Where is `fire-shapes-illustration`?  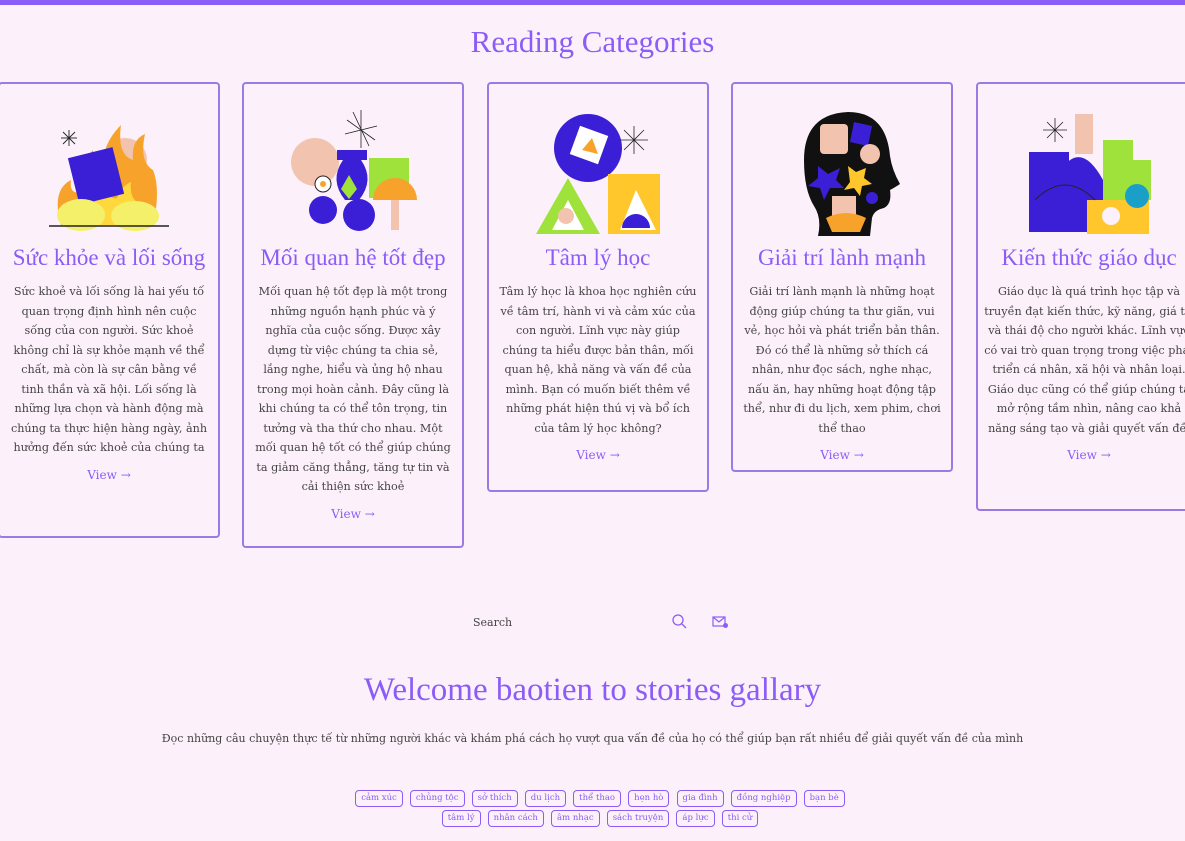 fire-shapes-illustration is located at coordinates (109, 178).